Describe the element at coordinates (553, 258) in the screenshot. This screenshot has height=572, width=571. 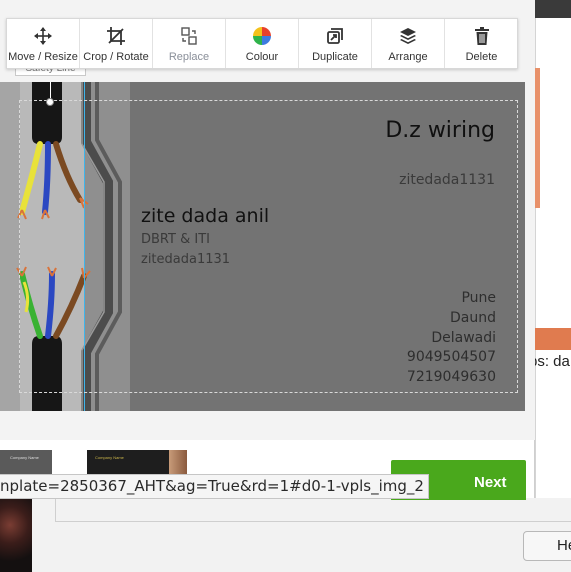
I see `background-panel` at that location.